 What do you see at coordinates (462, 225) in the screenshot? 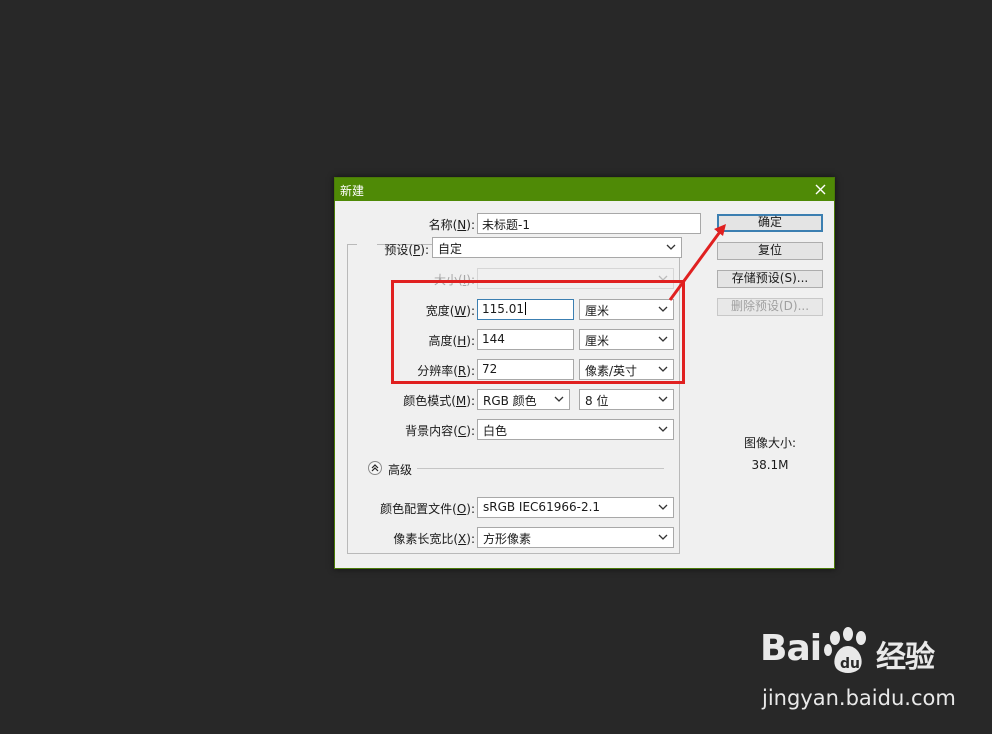
I see `name-hotkey: N` at bounding box center [462, 225].